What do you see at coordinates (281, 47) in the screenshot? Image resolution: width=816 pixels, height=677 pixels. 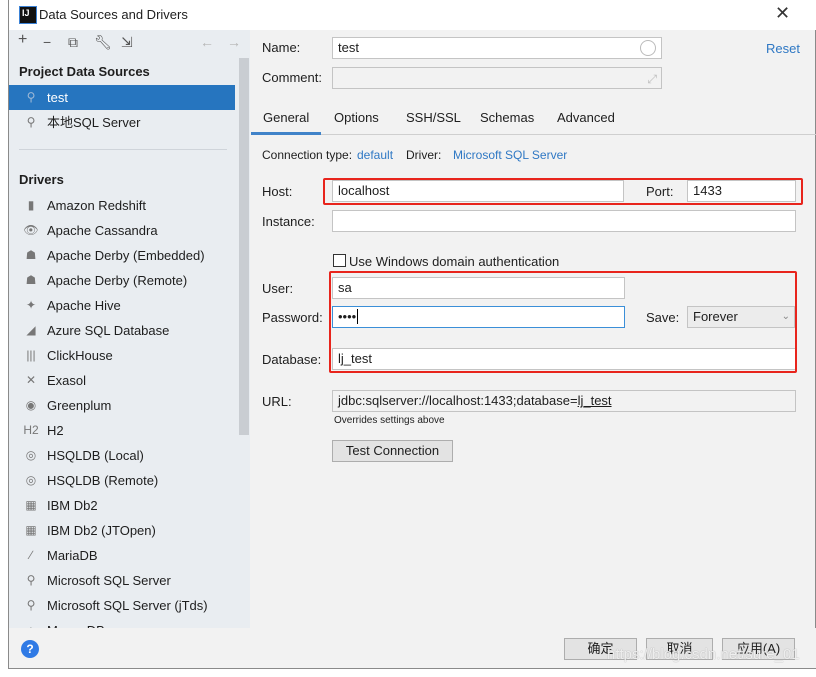 I see `name-label: Name:` at bounding box center [281, 47].